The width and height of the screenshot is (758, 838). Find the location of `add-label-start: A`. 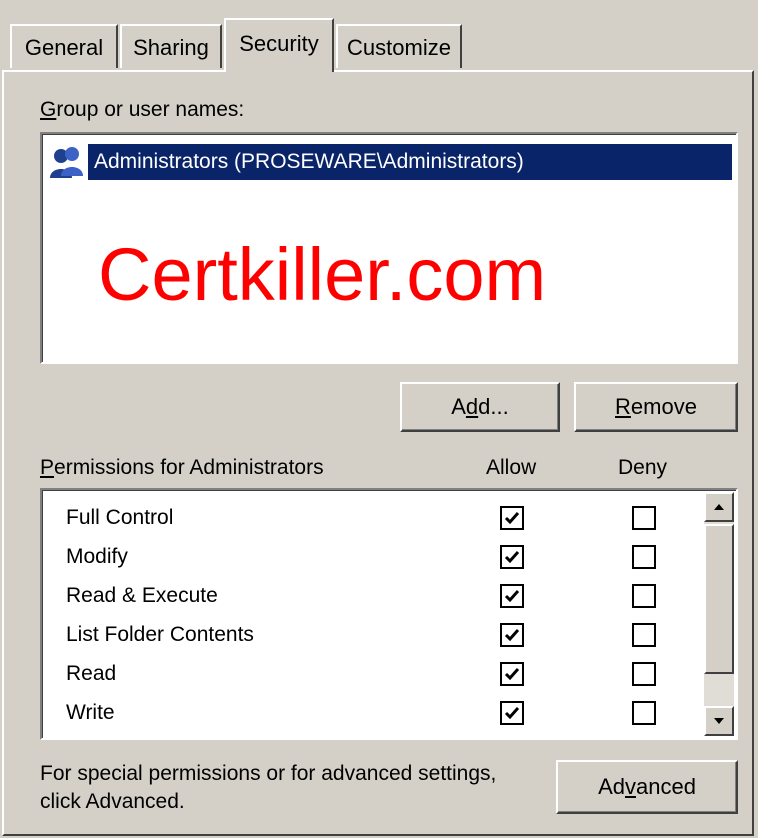

add-label-start: A is located at coordinates (458, 406).